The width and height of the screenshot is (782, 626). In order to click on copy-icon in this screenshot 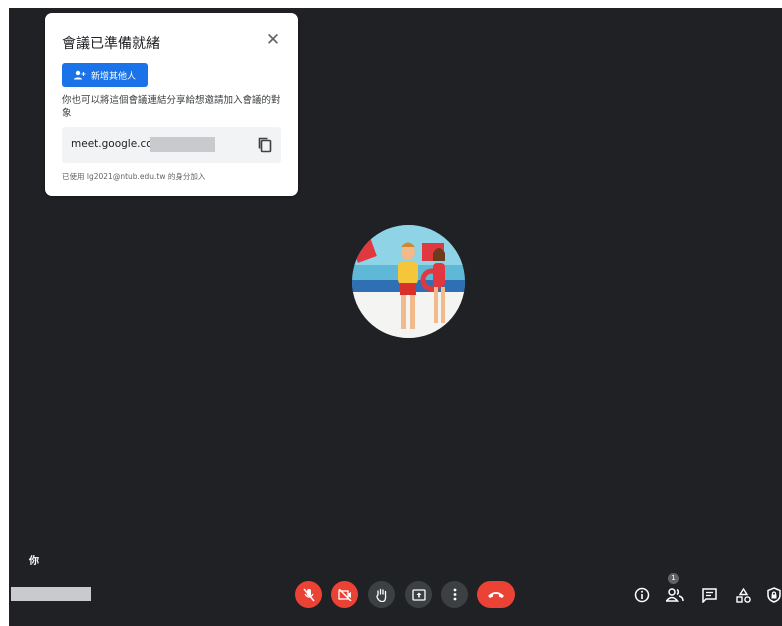, I will do `click(265, 145)`.